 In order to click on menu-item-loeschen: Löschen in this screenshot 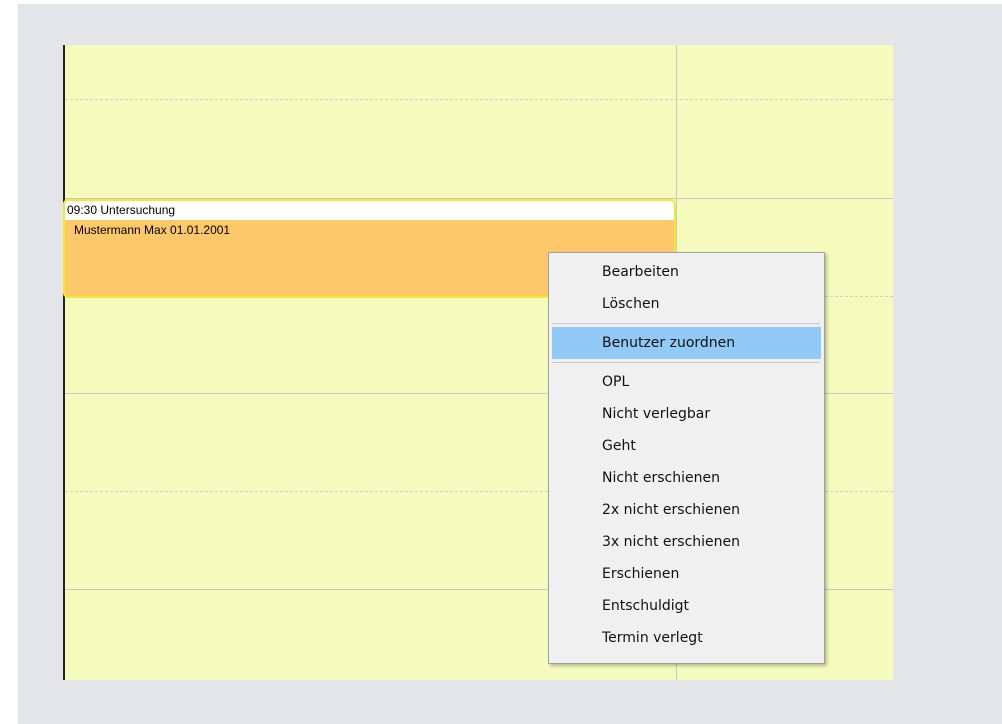, I will do `click(686, 304)`.